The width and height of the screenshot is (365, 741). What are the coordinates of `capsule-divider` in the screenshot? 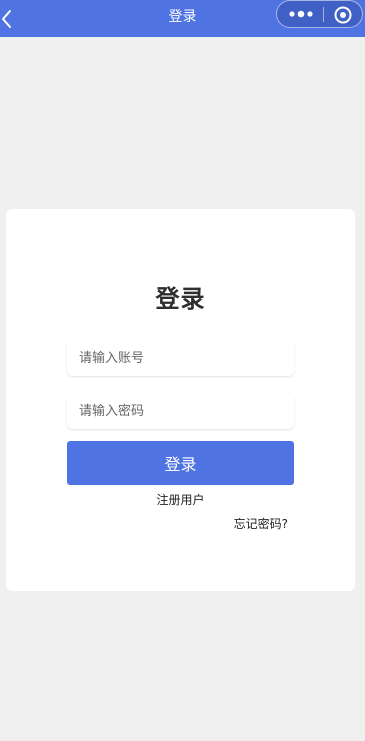 It's located at (323, 14).